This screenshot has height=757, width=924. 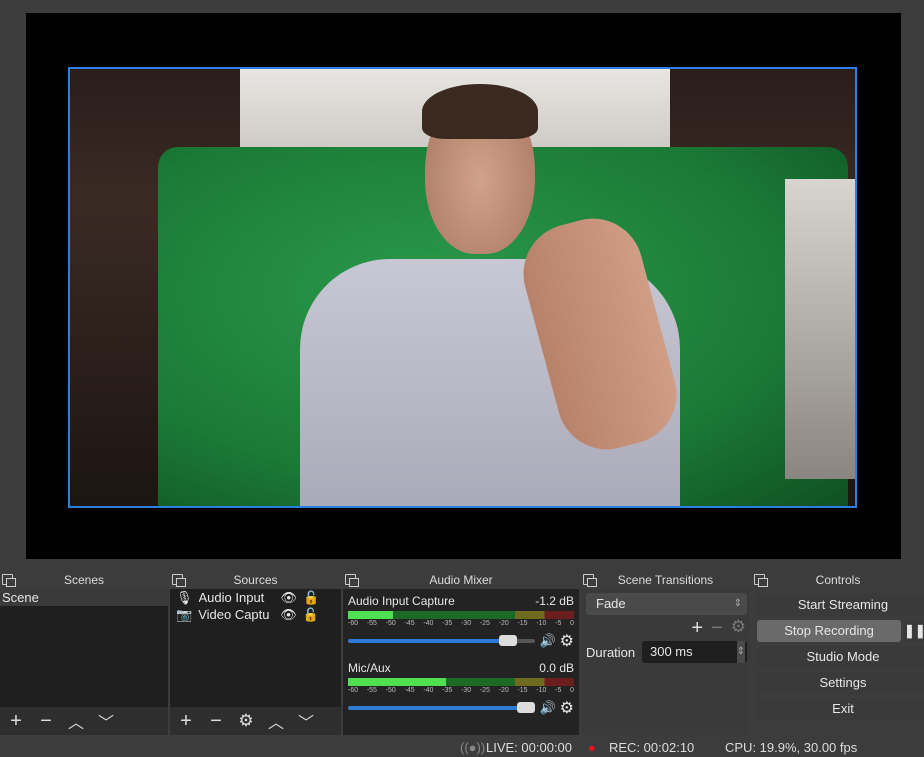 What do you see at coordinates (480, 111) in the screenshot?
I see `person-hair` at bounding box center [480, 111].